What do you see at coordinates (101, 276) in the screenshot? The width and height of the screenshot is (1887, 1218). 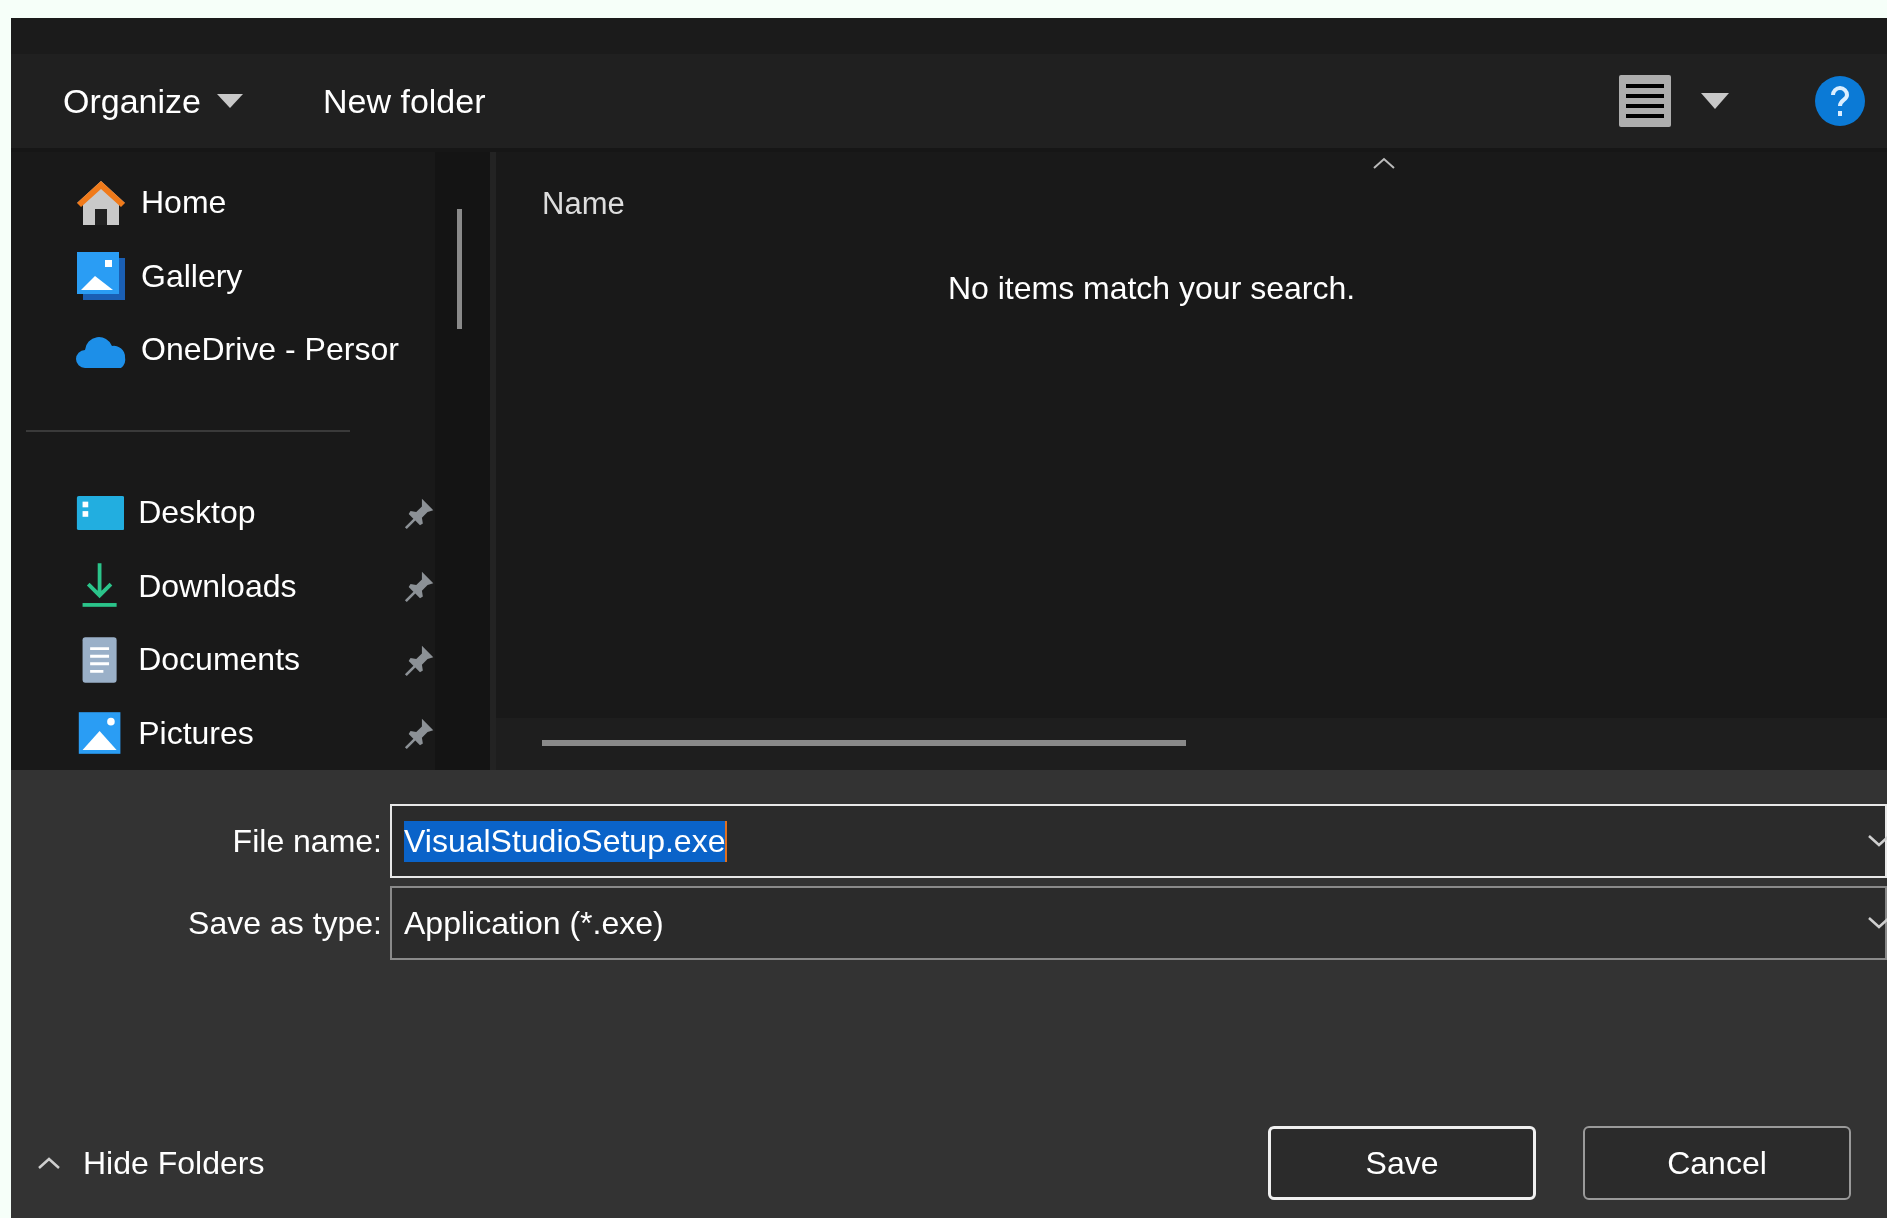 I see `gallery-icon` at bounding box center [101, 276].